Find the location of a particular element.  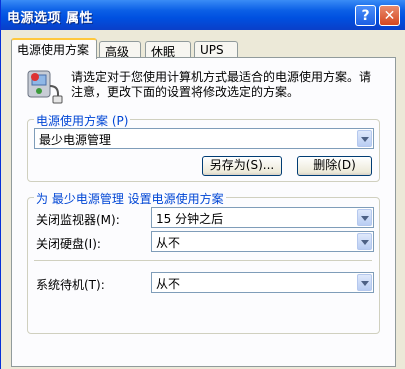

help-button: ? is located at coordinates (365, 15).